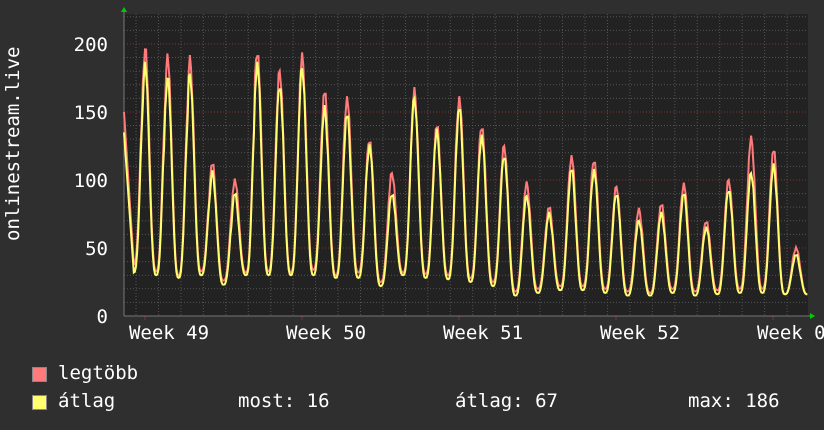  I want to click on stat-current: most: 16, so click(284, 401).